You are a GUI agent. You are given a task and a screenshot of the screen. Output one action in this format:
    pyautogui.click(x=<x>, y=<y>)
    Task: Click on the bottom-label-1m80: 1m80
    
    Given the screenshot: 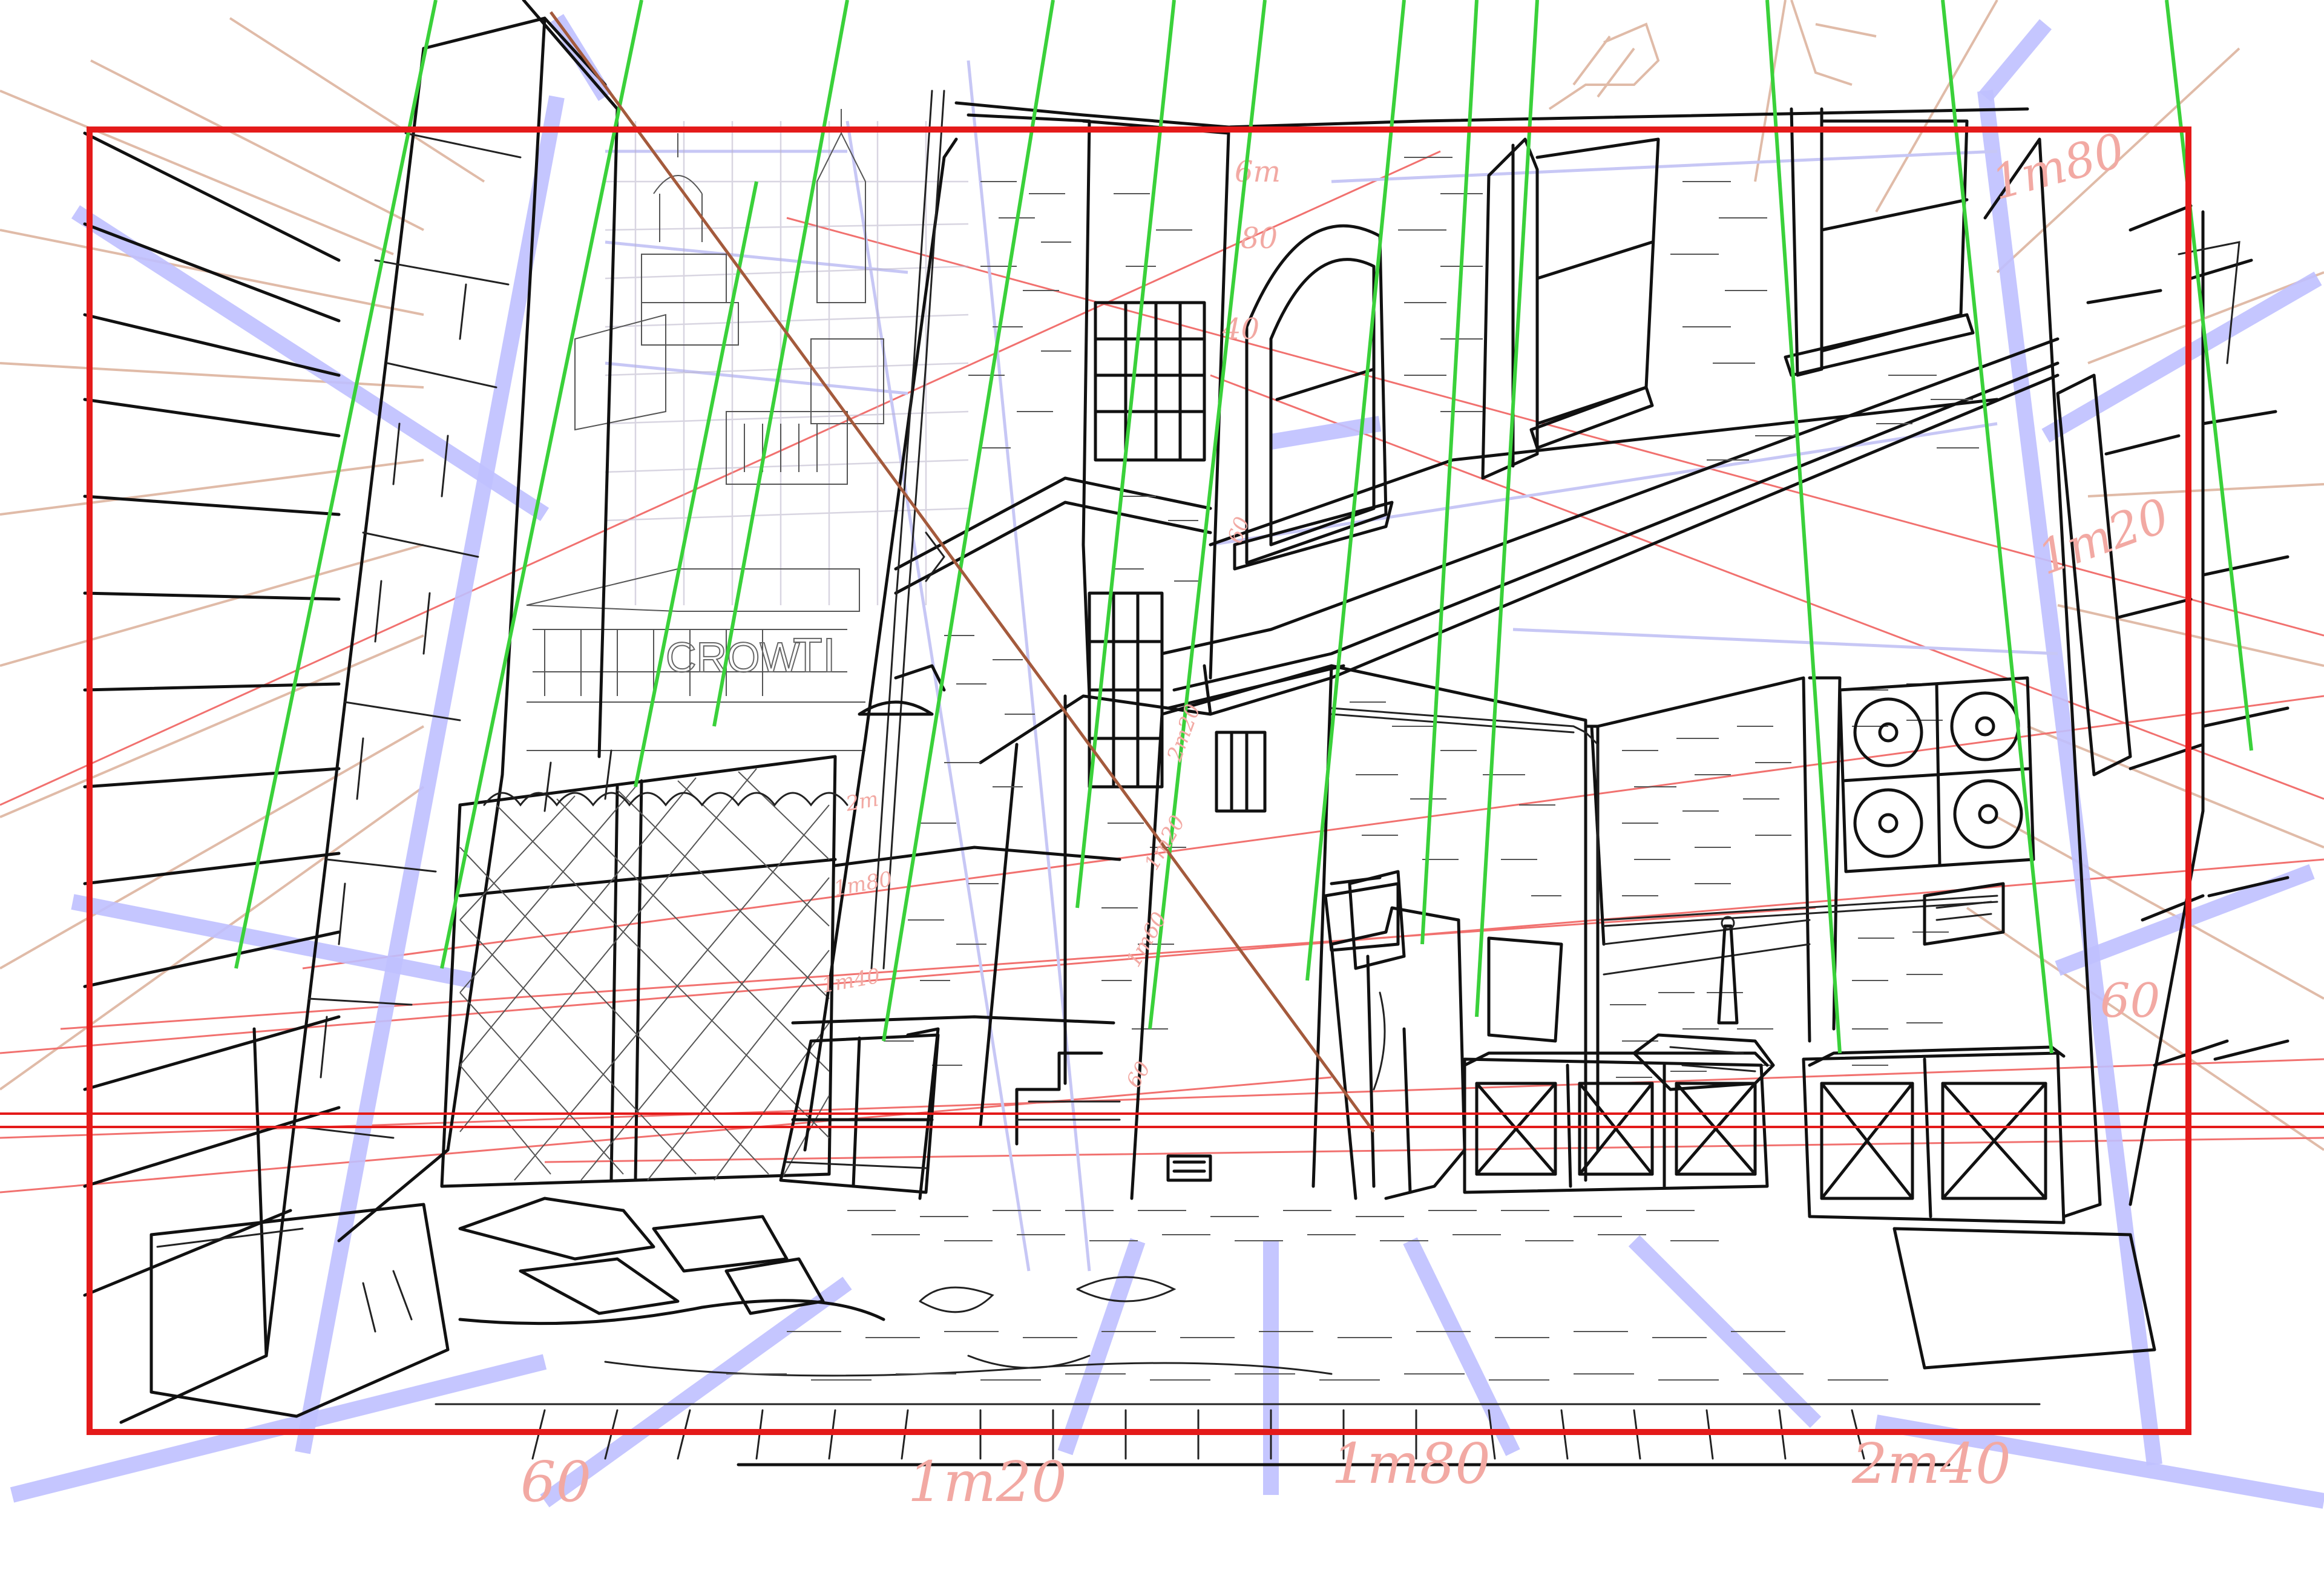 What is the action you would take?
    pyautogui.click(x=1411, y=1463)
    